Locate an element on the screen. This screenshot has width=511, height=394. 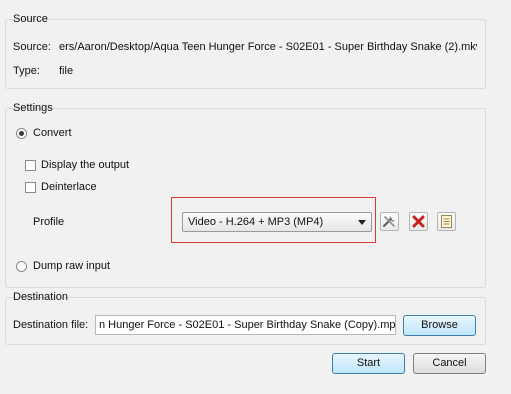
deinterlace-label: Deinterlace is located at coordinates (69, 187).